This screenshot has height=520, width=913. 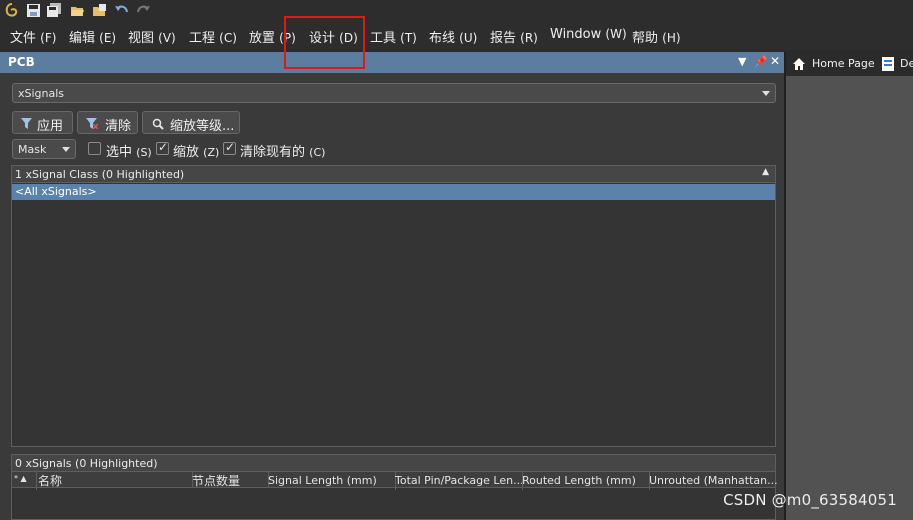 What do you see at coordinates (394, 93) in the screenshot?
I see `object-type-select: xSignals` at bounding box center [394, 93].